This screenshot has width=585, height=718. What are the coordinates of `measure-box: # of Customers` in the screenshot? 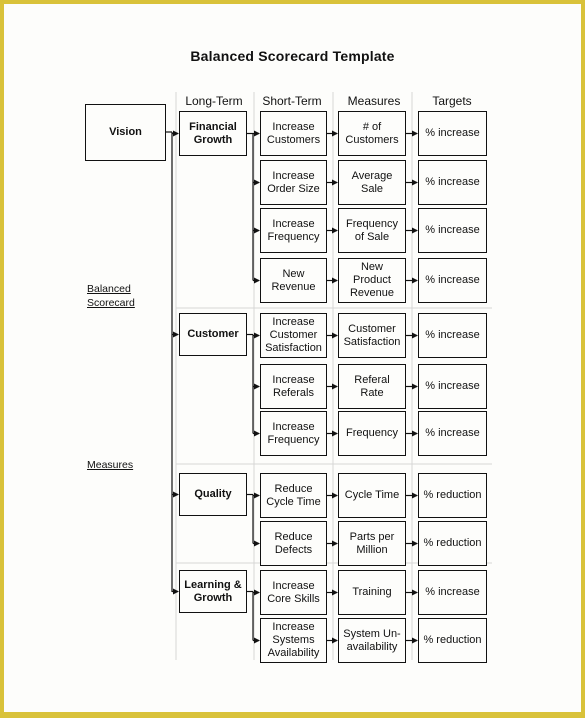 It's located at (372, 133).